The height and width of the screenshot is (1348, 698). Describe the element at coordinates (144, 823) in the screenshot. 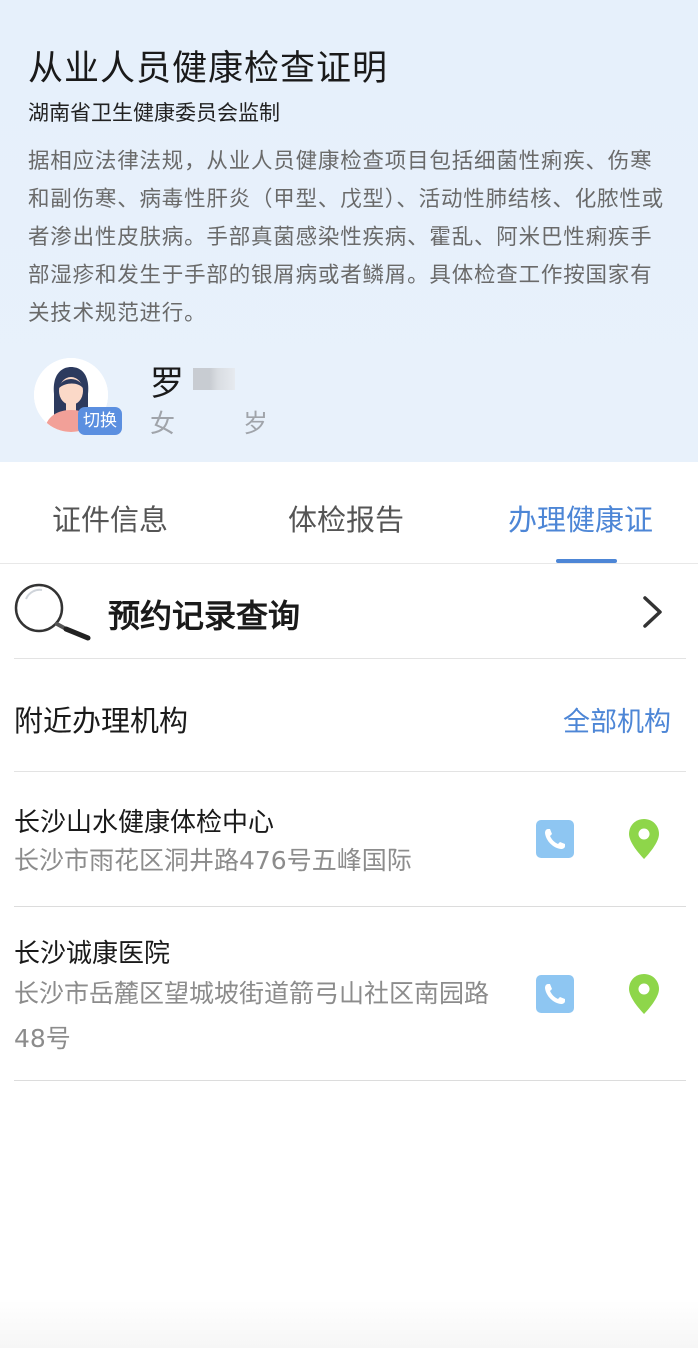

I see `org-name: 长沙山水健康体检中心` at that location.